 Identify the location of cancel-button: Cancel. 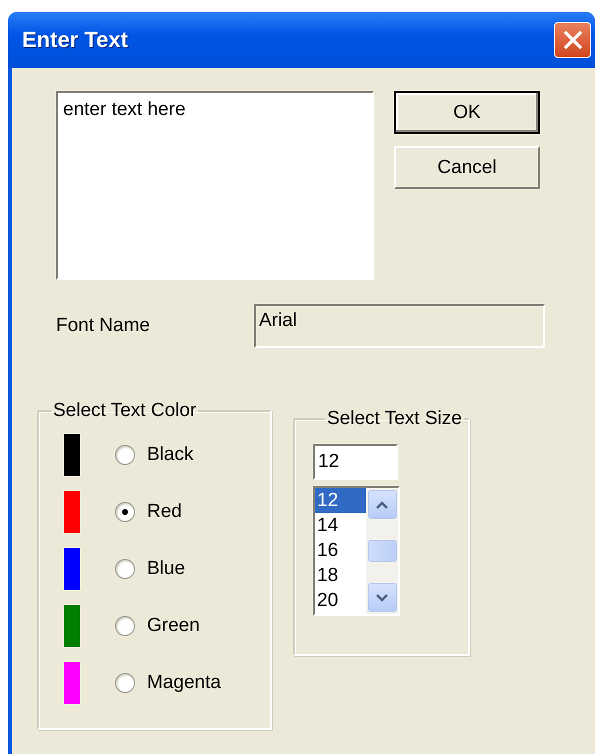
(467, 167).